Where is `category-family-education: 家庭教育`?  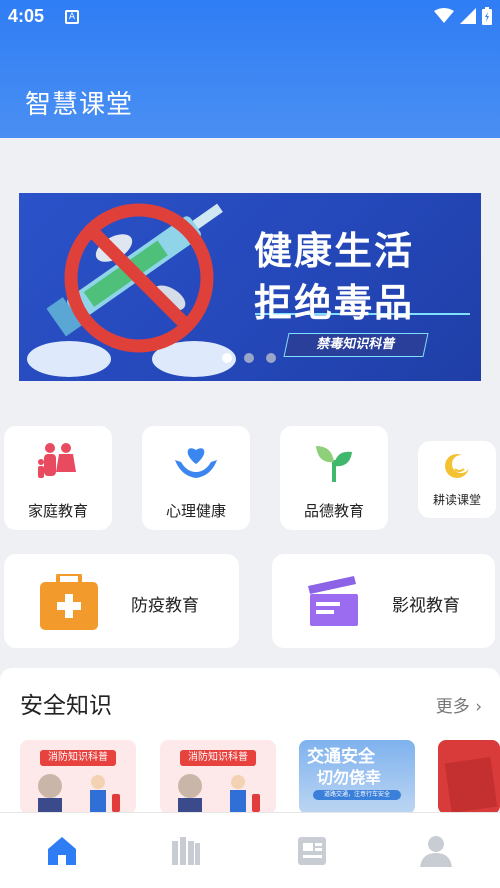
category-family-education: 家庭教育 is located at coordinates (58, 478).